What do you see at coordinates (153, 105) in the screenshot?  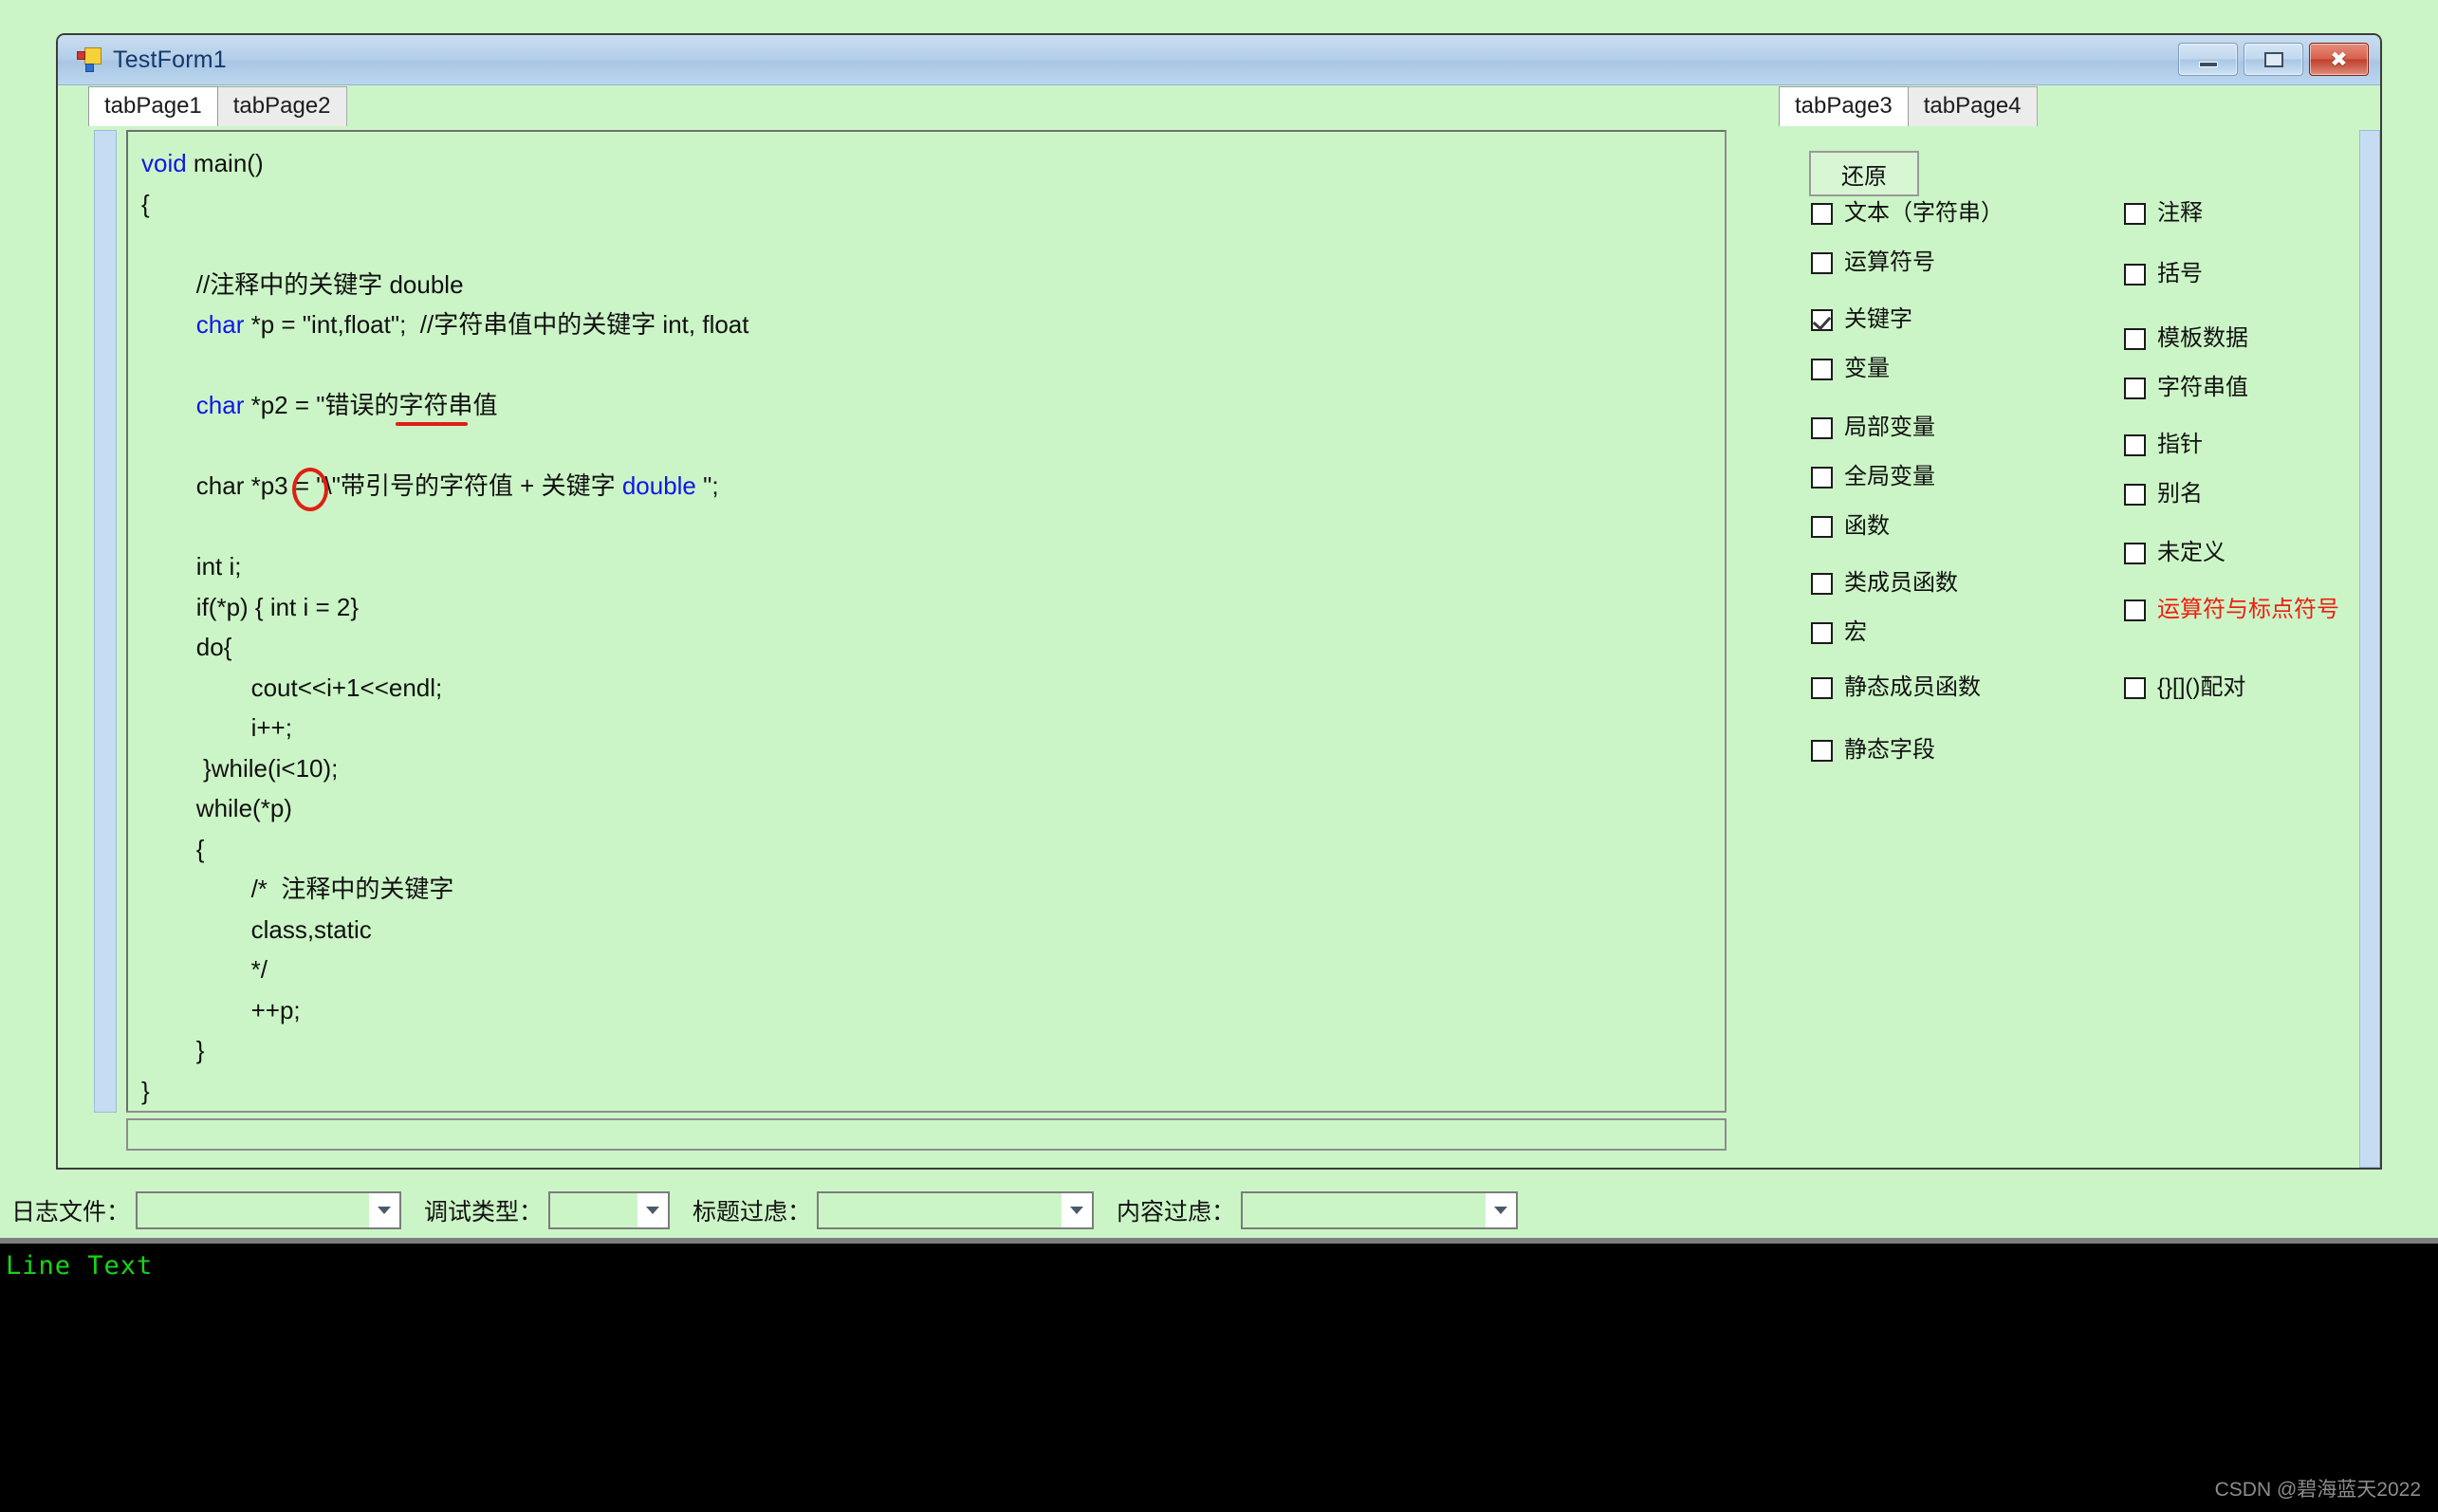 I see `tab-tabpage1: tabPage1` at bounding box center [153, 105].